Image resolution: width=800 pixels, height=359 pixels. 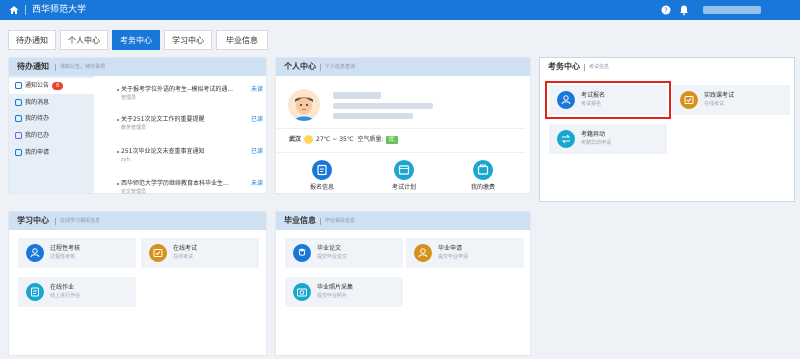 What do you see at coordinates (566, 139) in the screenshot?
I see `status-change-icon` at bounding box center [566, 139].